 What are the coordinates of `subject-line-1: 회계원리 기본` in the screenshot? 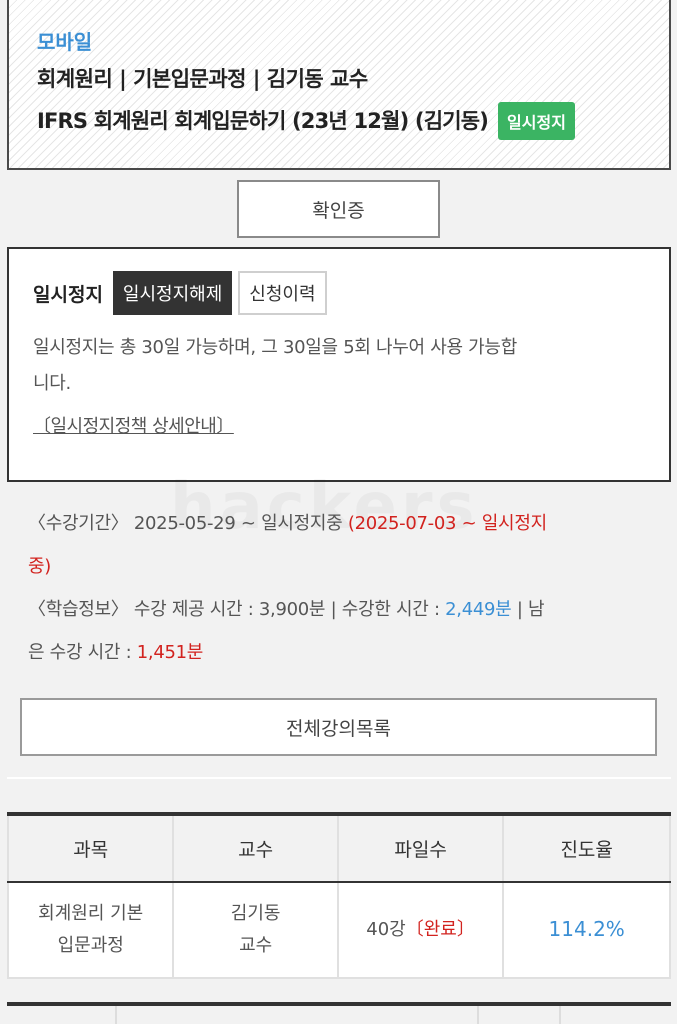 It's located at (91, 913).